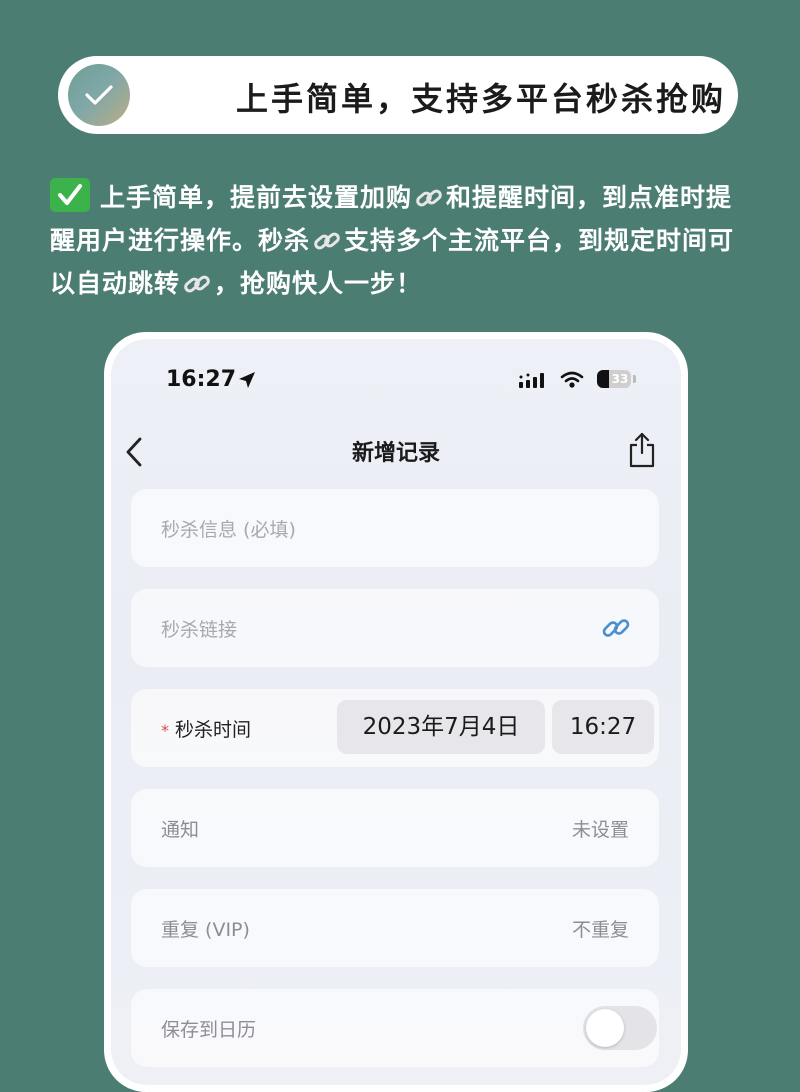  Describe the element at coordinates (395, 1028) in the screenshot. I see `calendar-field: 保存到日历` at that location.